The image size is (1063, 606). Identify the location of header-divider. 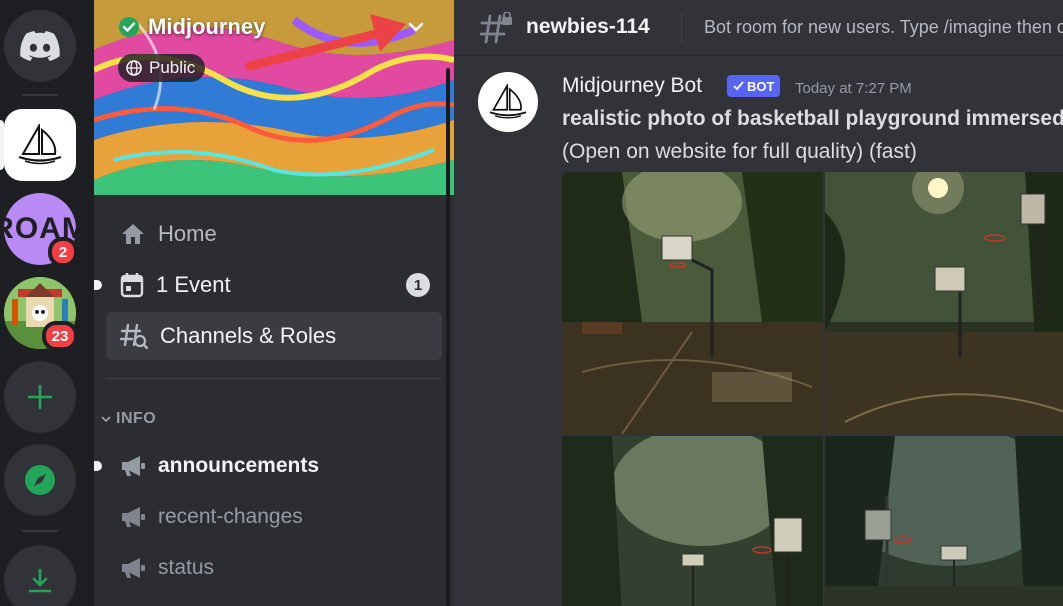
(681, 28).